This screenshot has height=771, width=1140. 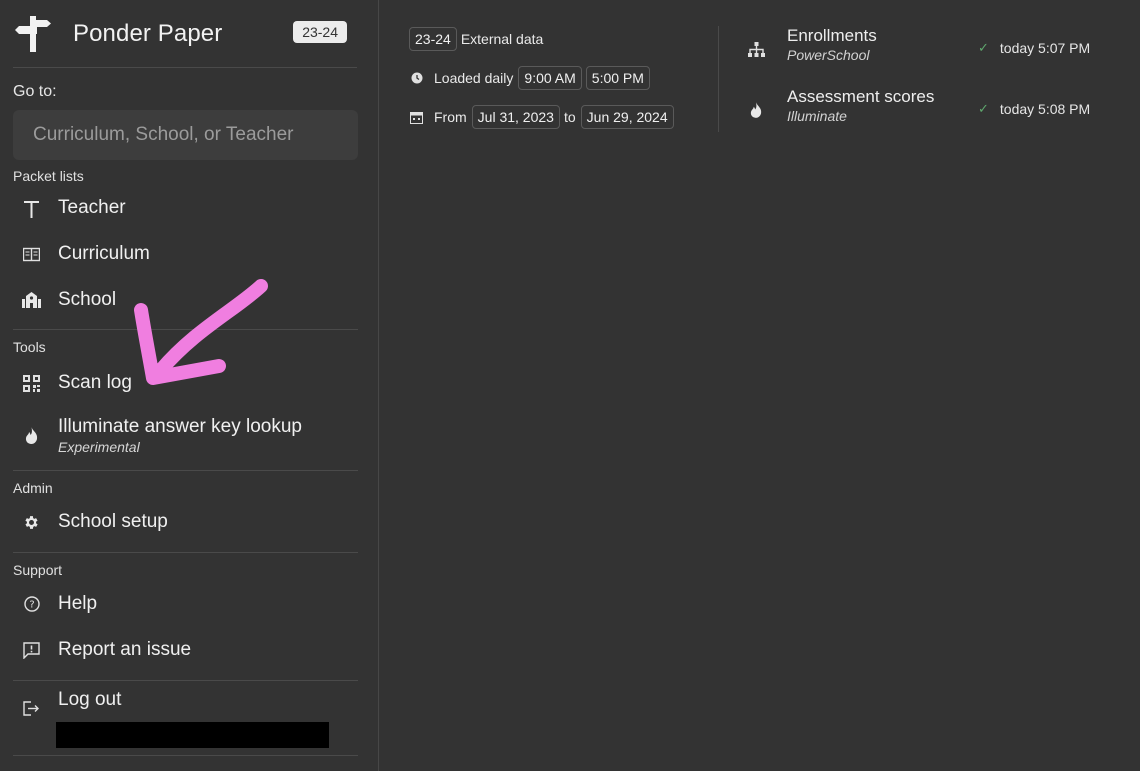 What do you see at coordinates (185, 707) in the screenshot?
I see `nav-item-logout: Log out` at bounding box center [185, 707].